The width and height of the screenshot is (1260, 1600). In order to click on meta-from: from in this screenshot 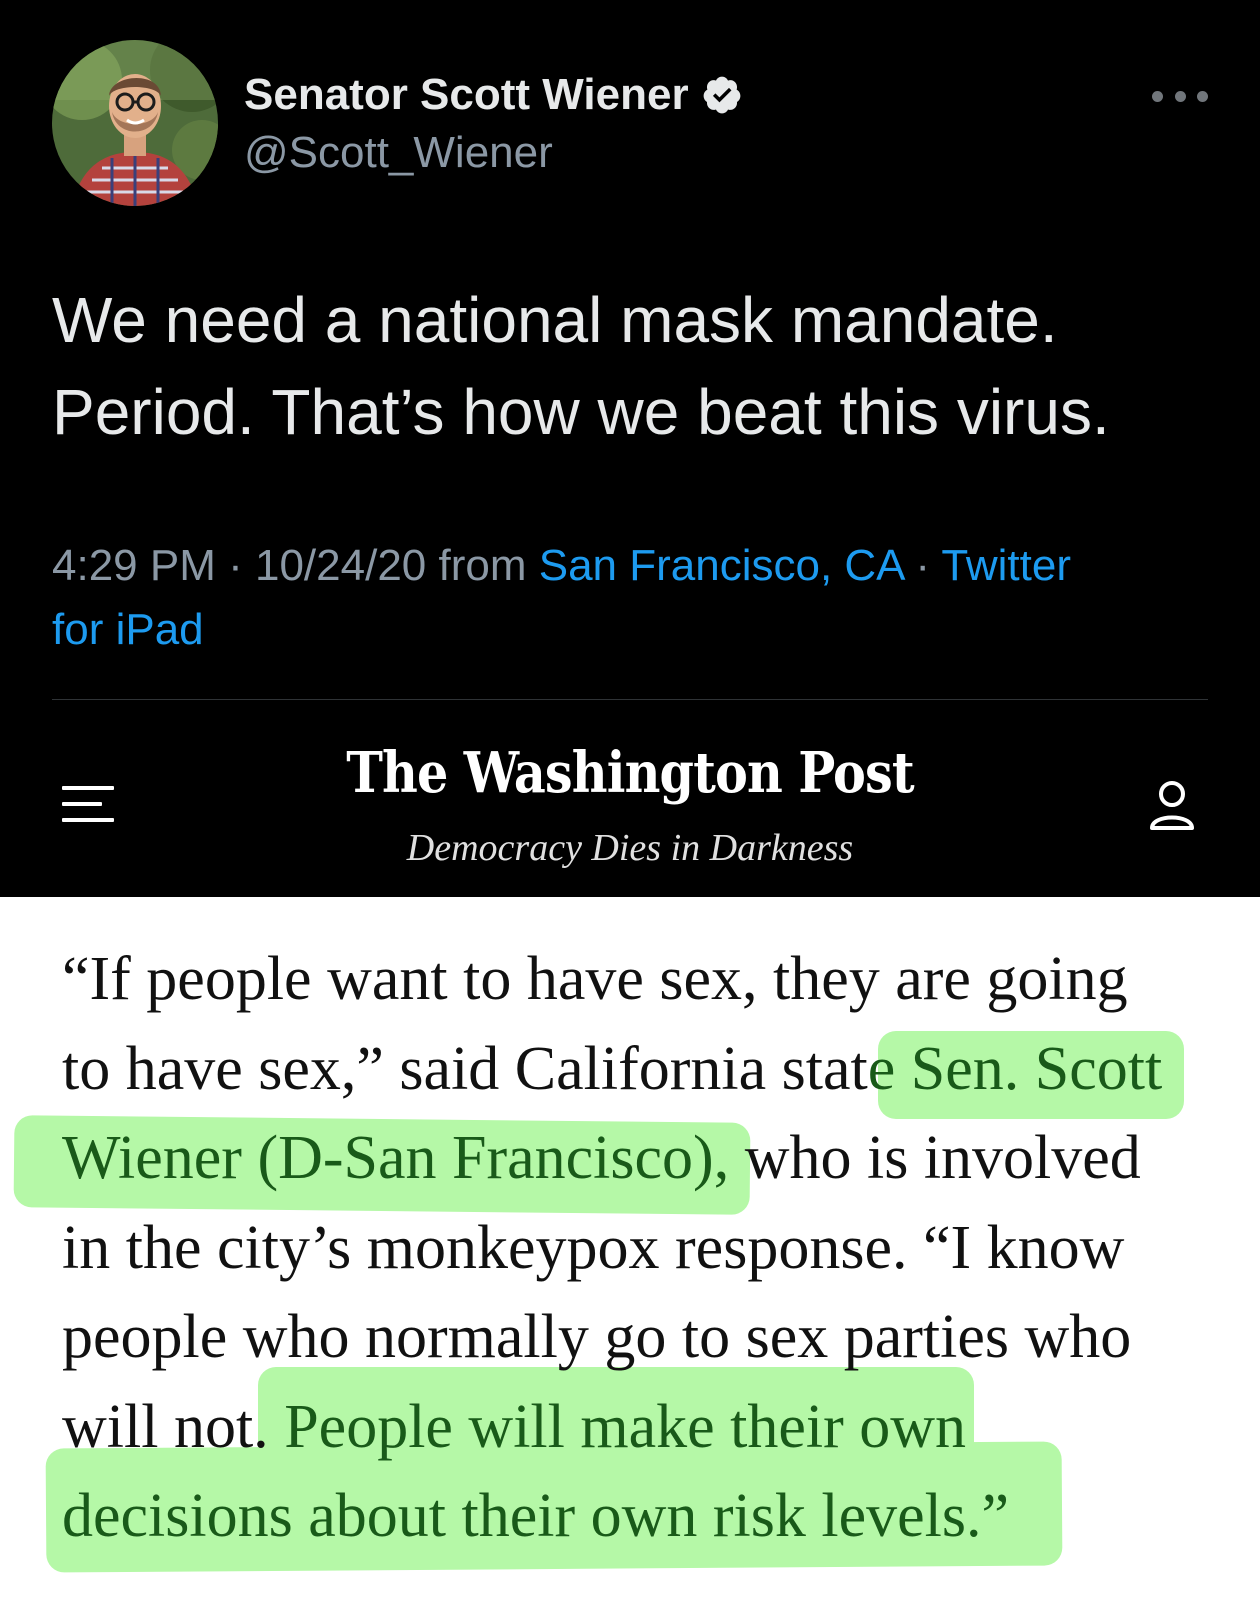, I will do `click(482, 565)`.